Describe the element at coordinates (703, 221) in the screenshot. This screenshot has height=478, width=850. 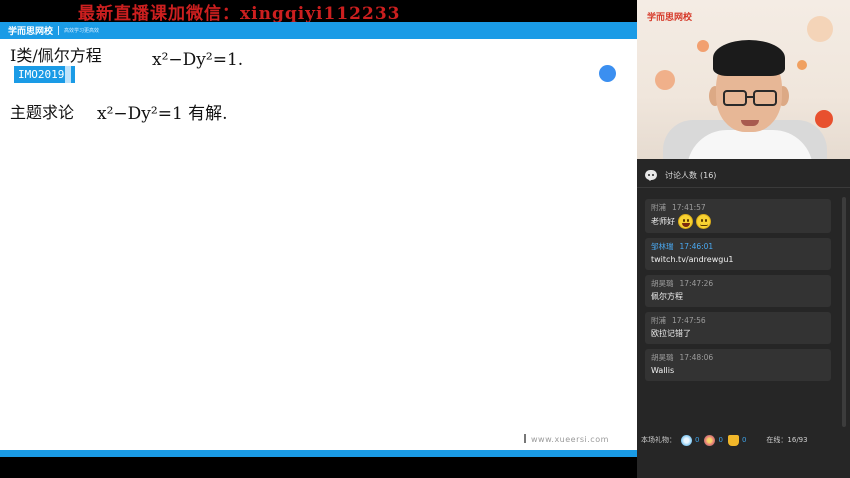
I see `smile-emoji-icon` at that location.